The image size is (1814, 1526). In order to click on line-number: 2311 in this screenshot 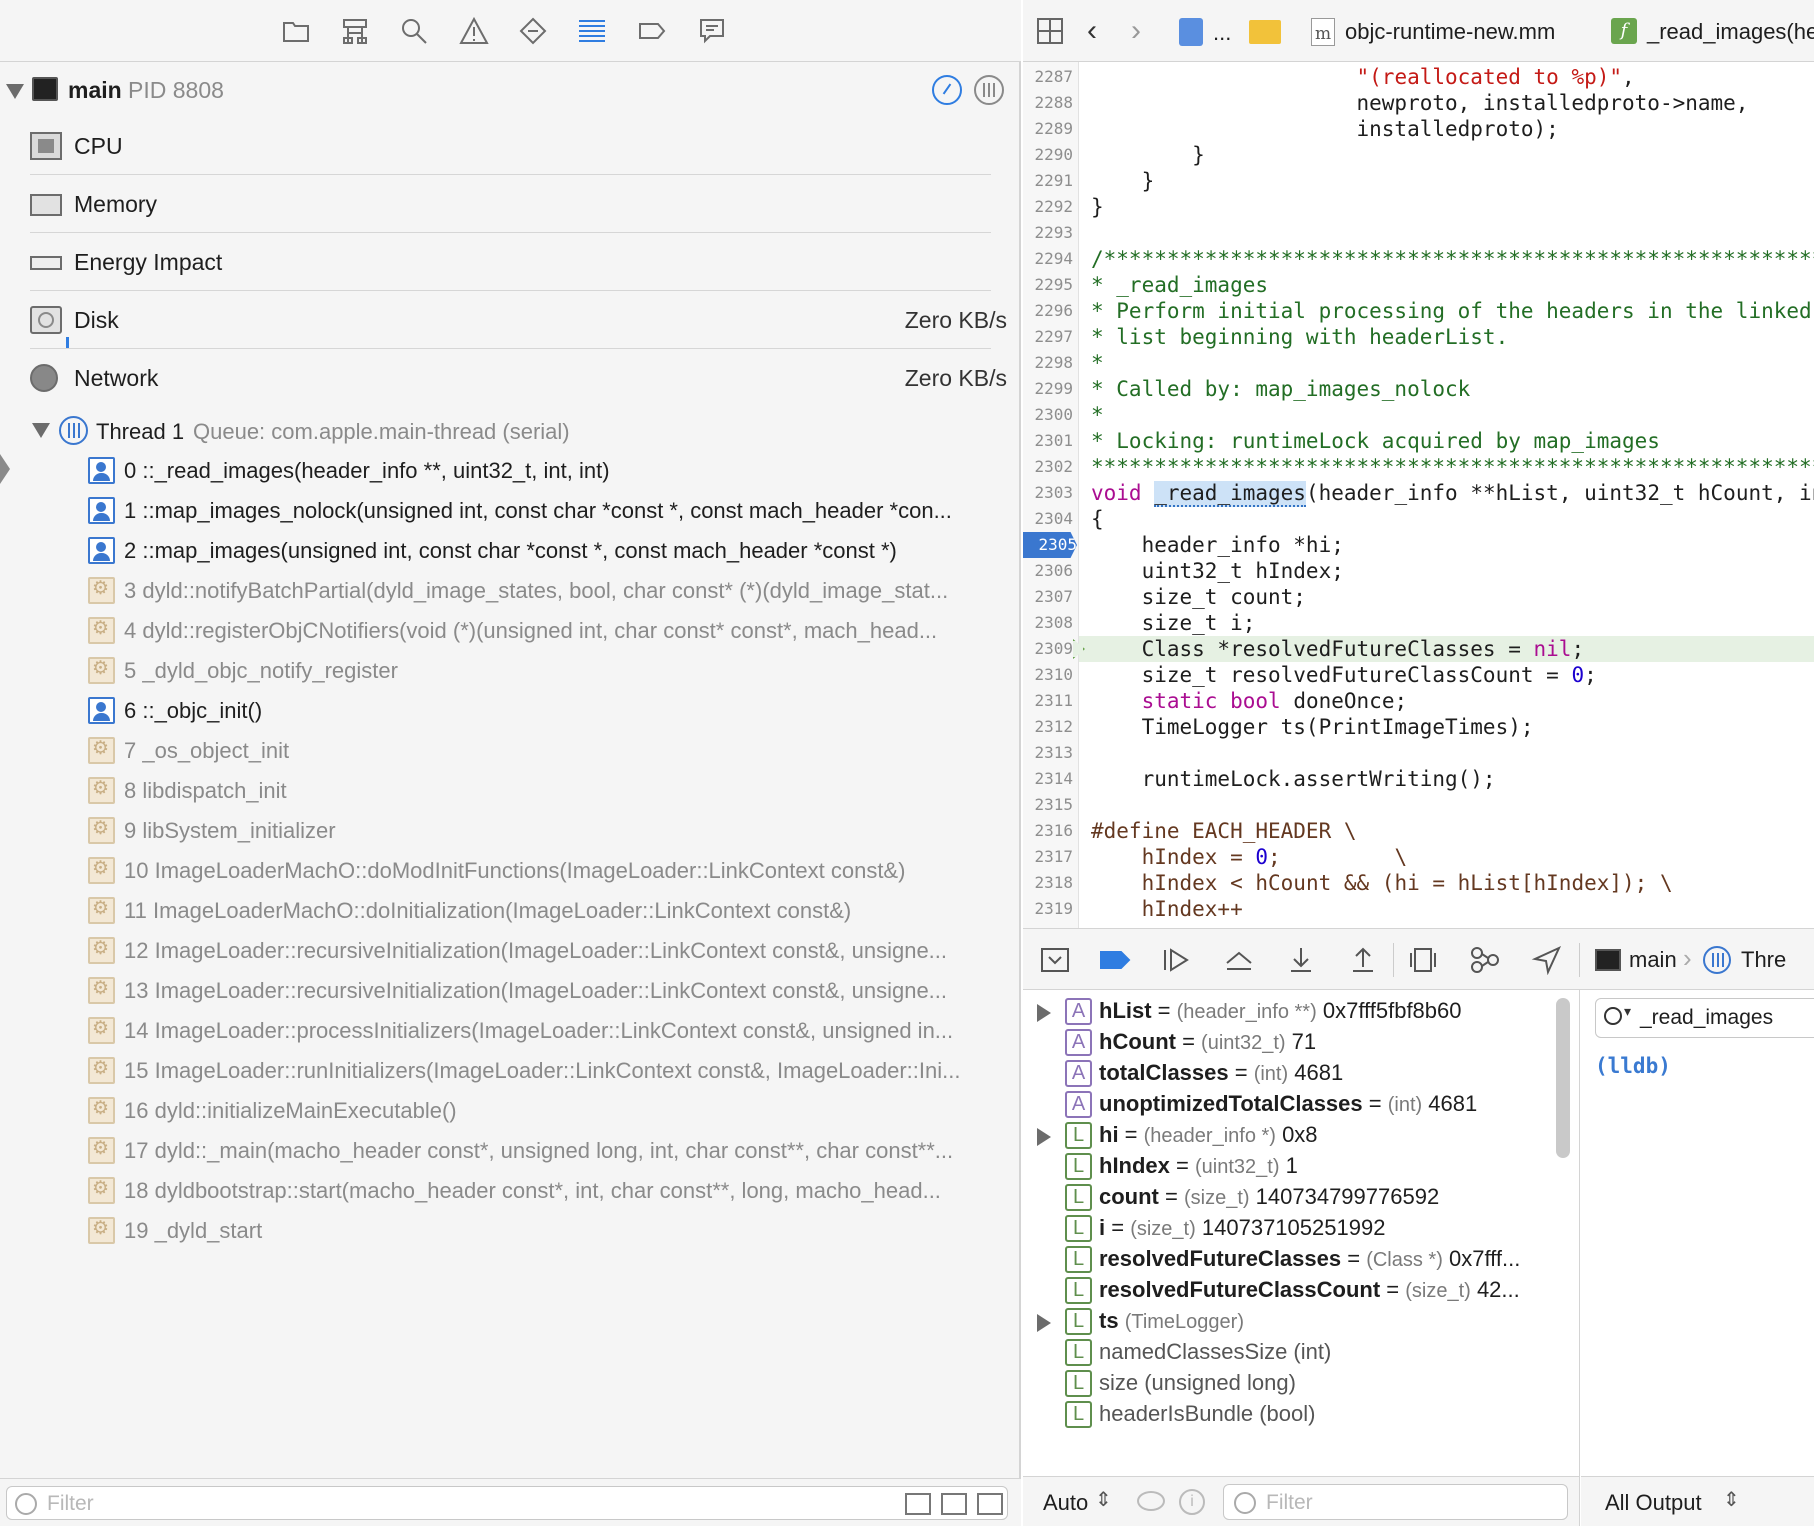, I will do `click(1048, 701)`.